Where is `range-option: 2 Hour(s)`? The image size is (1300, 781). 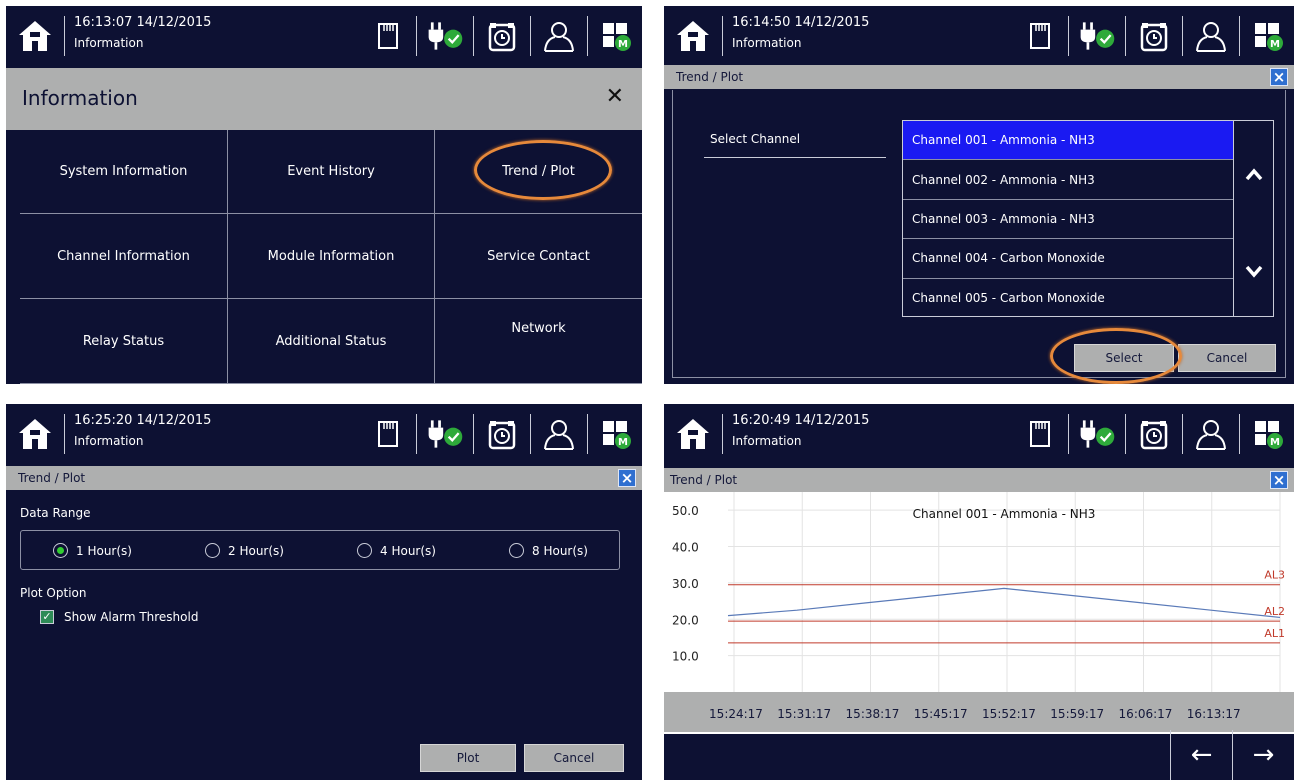 range-option: 2 Hour(s) is located at coordinates (244, 550).